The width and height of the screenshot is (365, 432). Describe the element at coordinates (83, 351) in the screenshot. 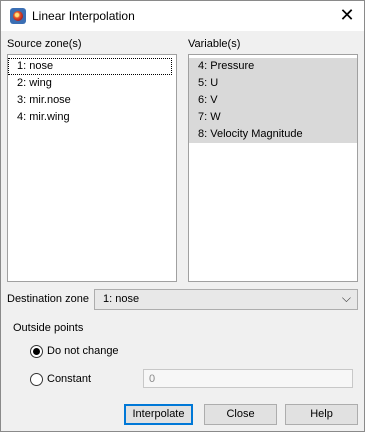

I see `do-not-change-label: Do not change` at that location.